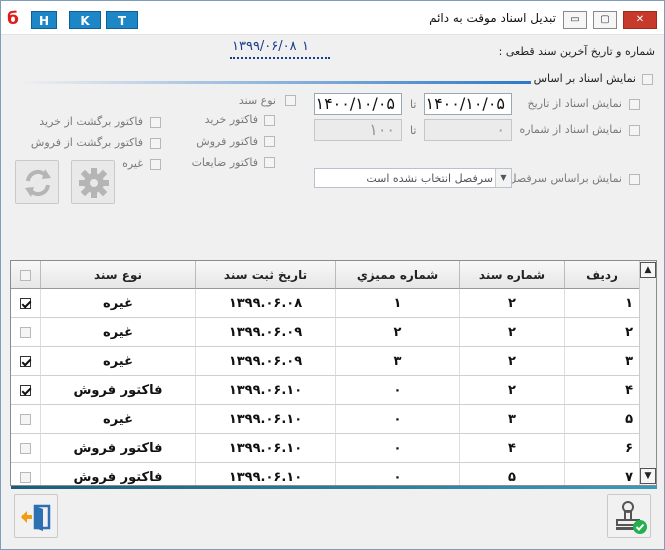 The image size is (665, 550). Describe the element at coordinates (640, 20) in the screenshot. I see `close-button: ✕` at that location.